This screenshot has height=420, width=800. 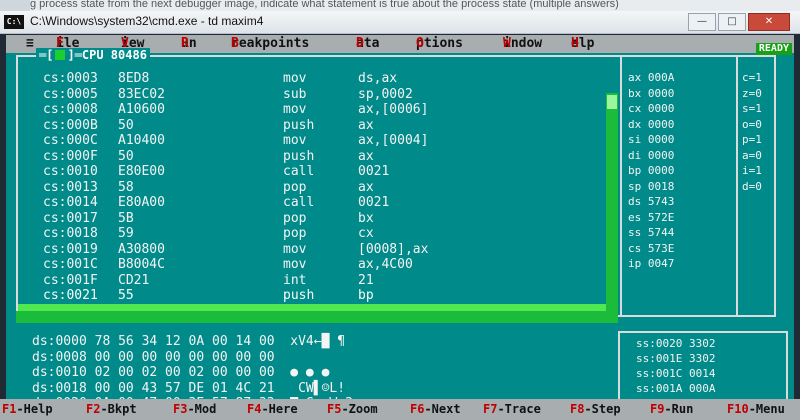 I want to click on stack-row: ss:001C 0014, so click(x=675, y=374).